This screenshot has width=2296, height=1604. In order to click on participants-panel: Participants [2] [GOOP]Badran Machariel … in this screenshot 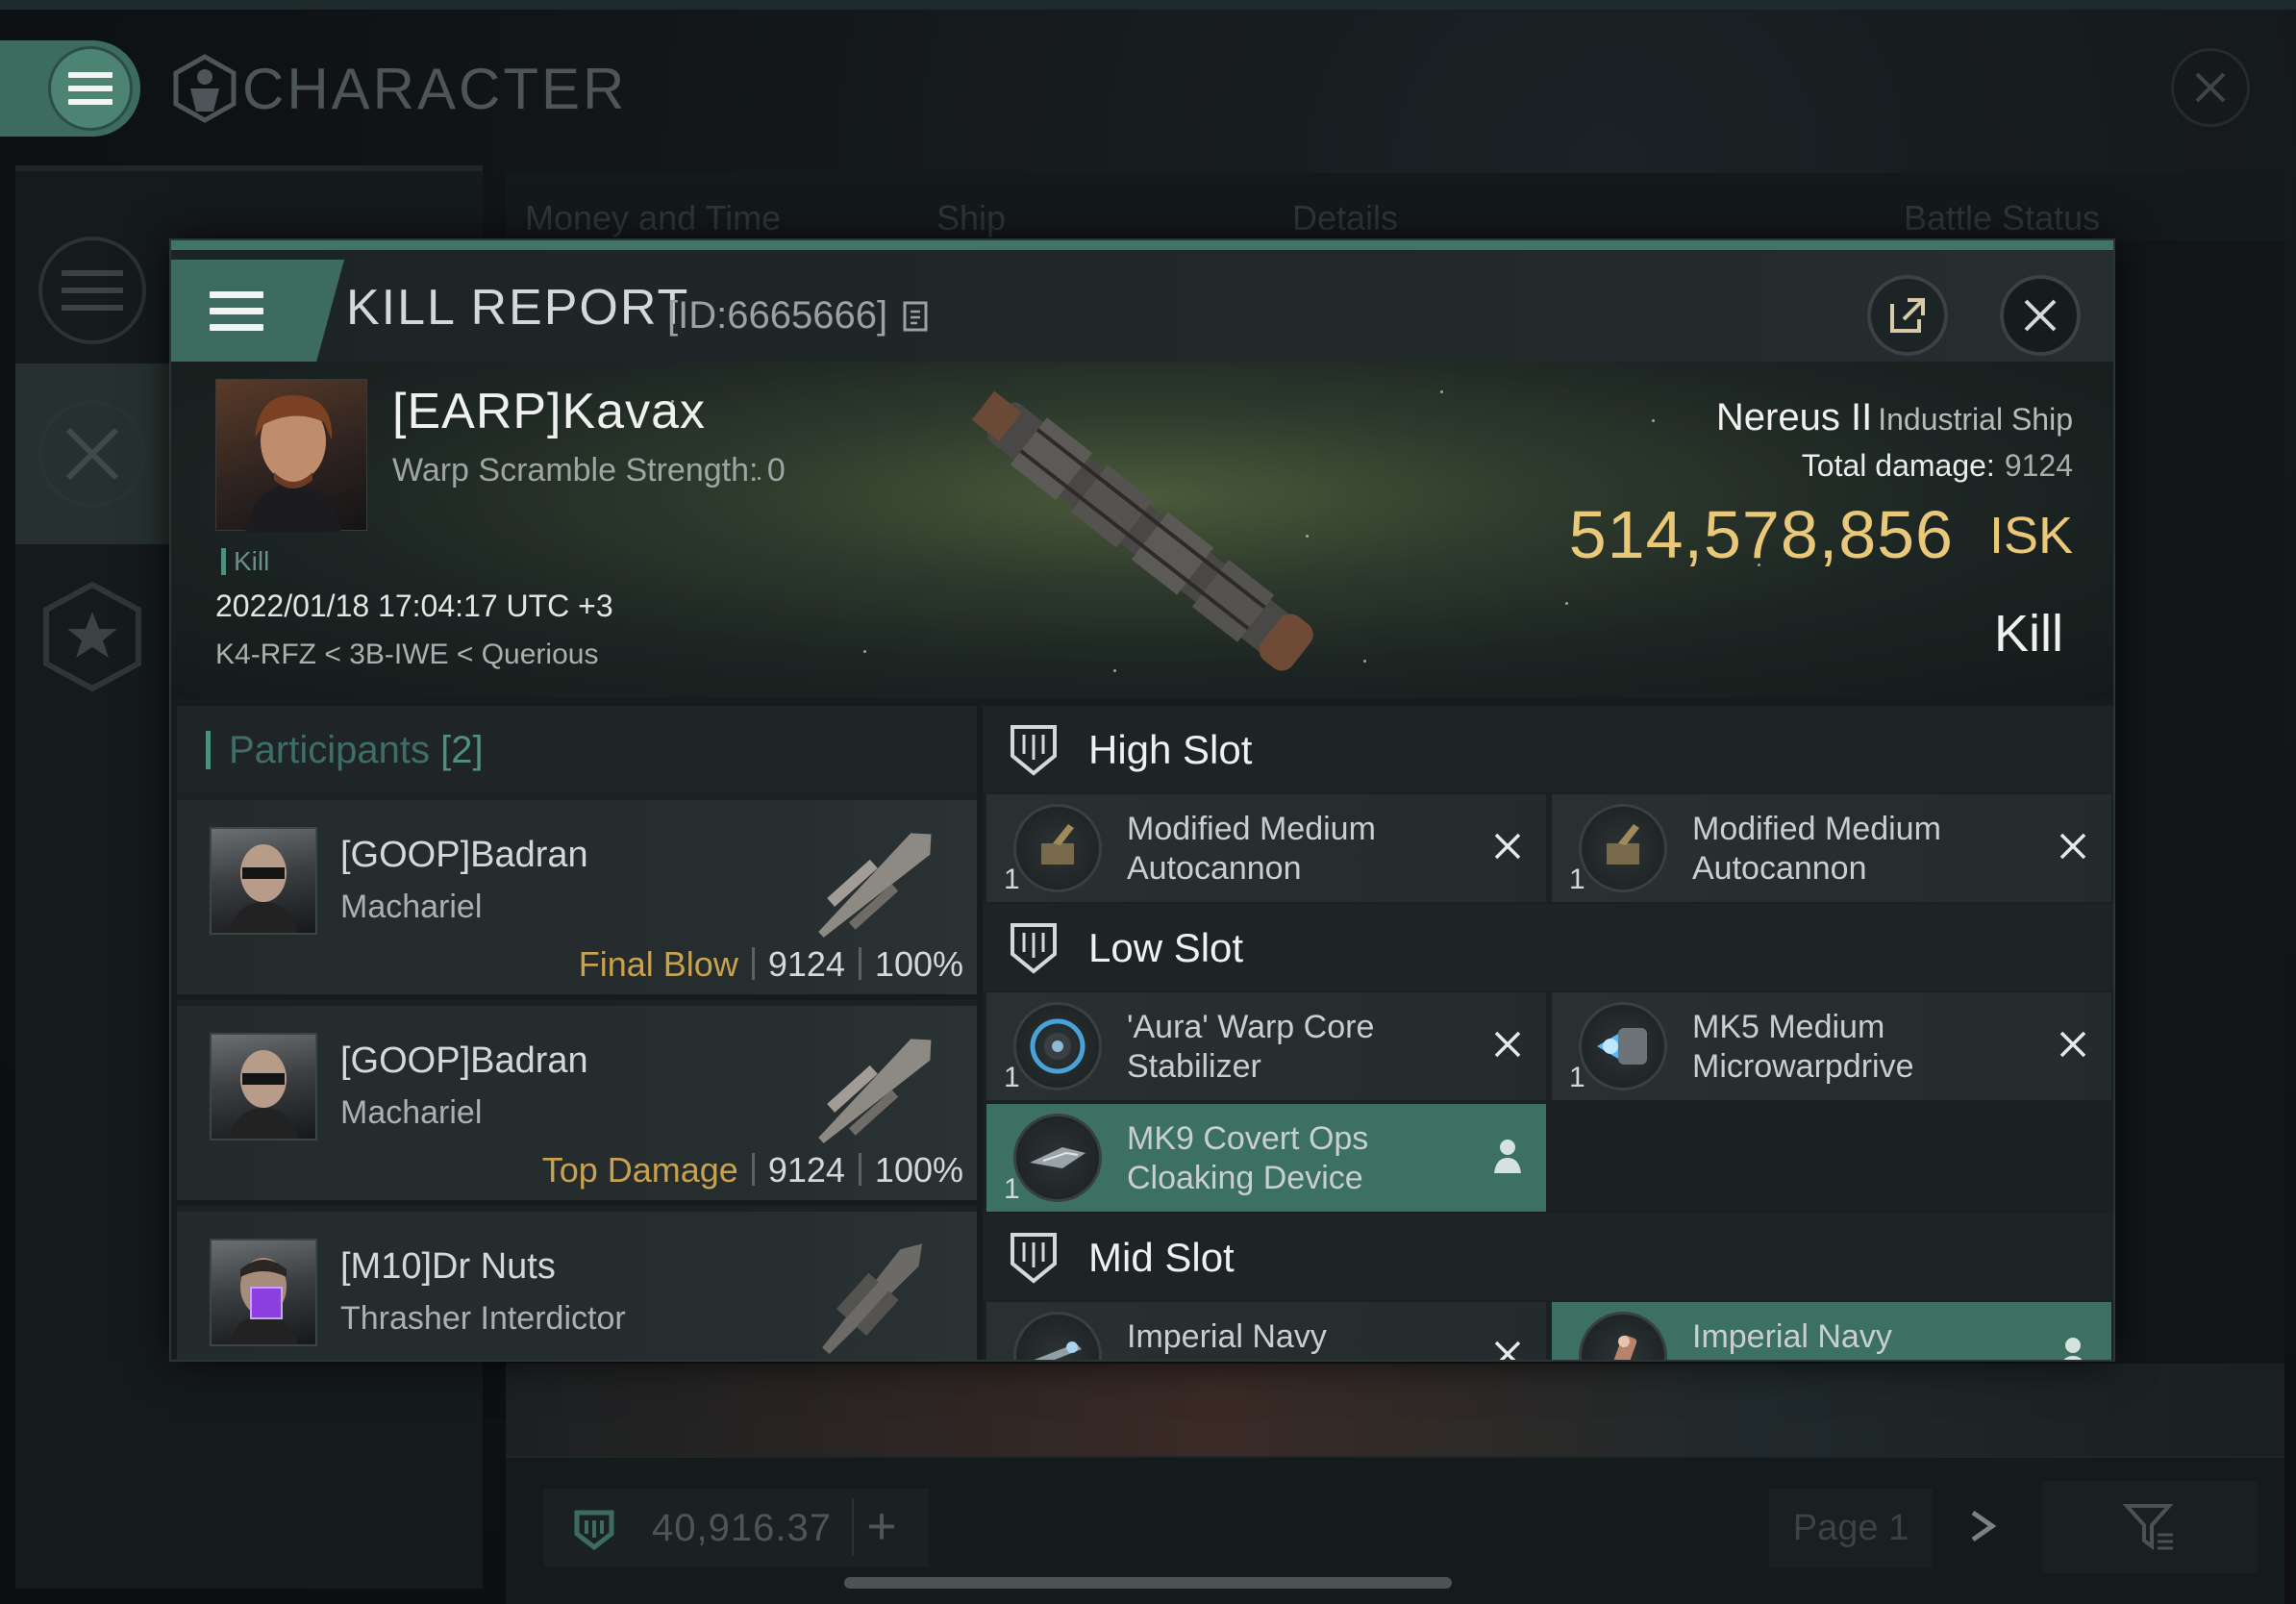, I will do `click(577, 1033)`.